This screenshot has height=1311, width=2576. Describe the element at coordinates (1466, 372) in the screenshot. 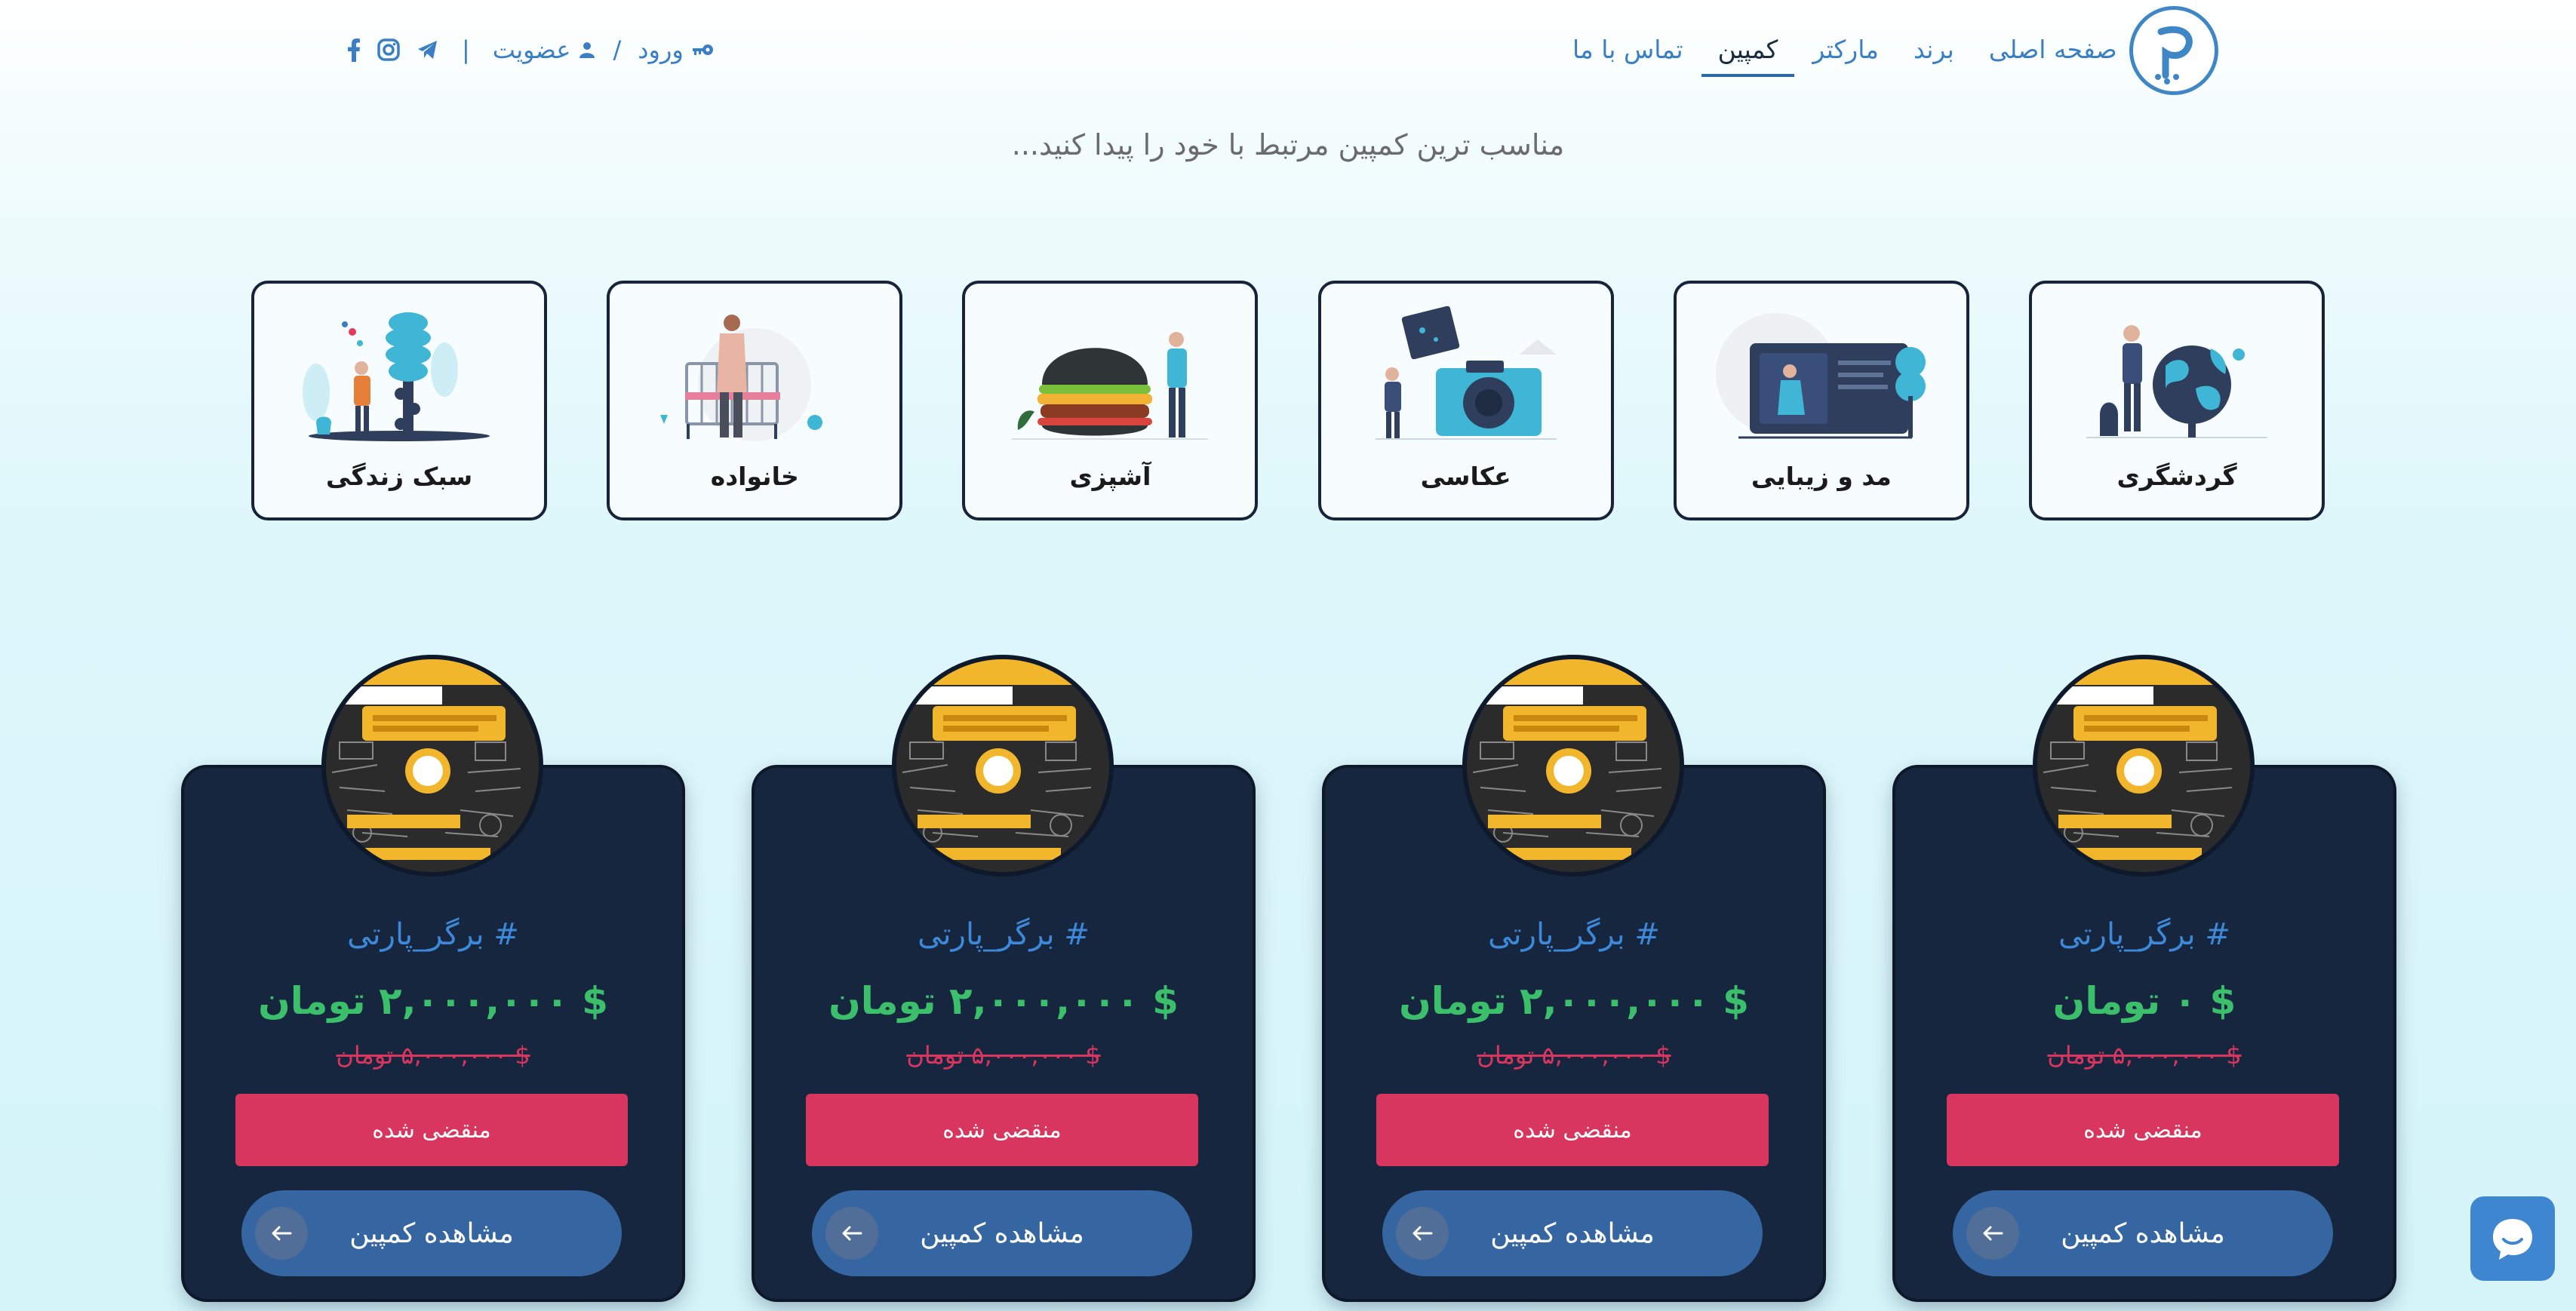

I see `photography-illustration-icon` at that location.